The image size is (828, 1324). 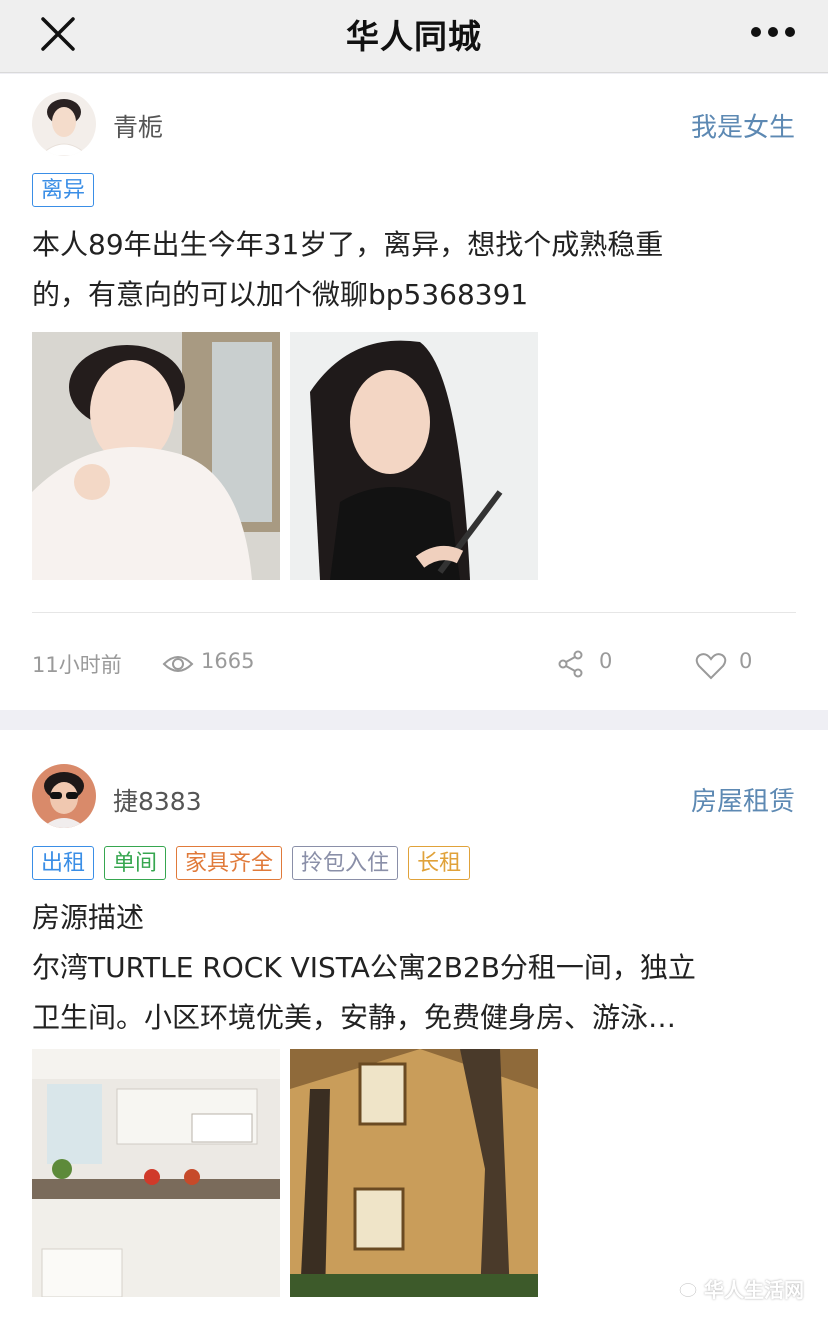 I want to click on like-count: 0, so click(x=746, y=661).